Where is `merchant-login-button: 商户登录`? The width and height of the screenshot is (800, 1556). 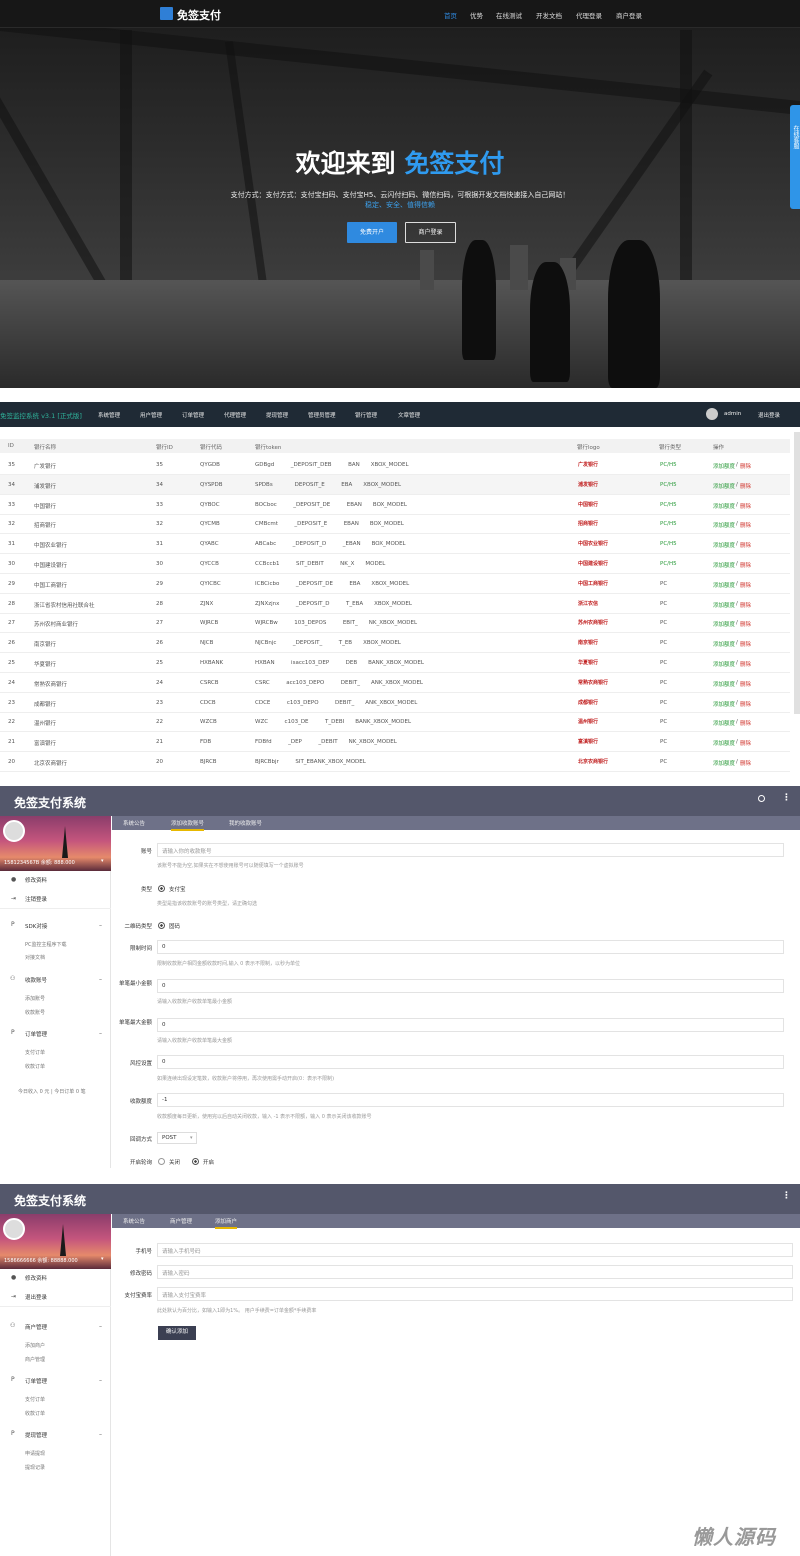
merchant-login-button: 商户登录 is located at coordinates (430, 232).